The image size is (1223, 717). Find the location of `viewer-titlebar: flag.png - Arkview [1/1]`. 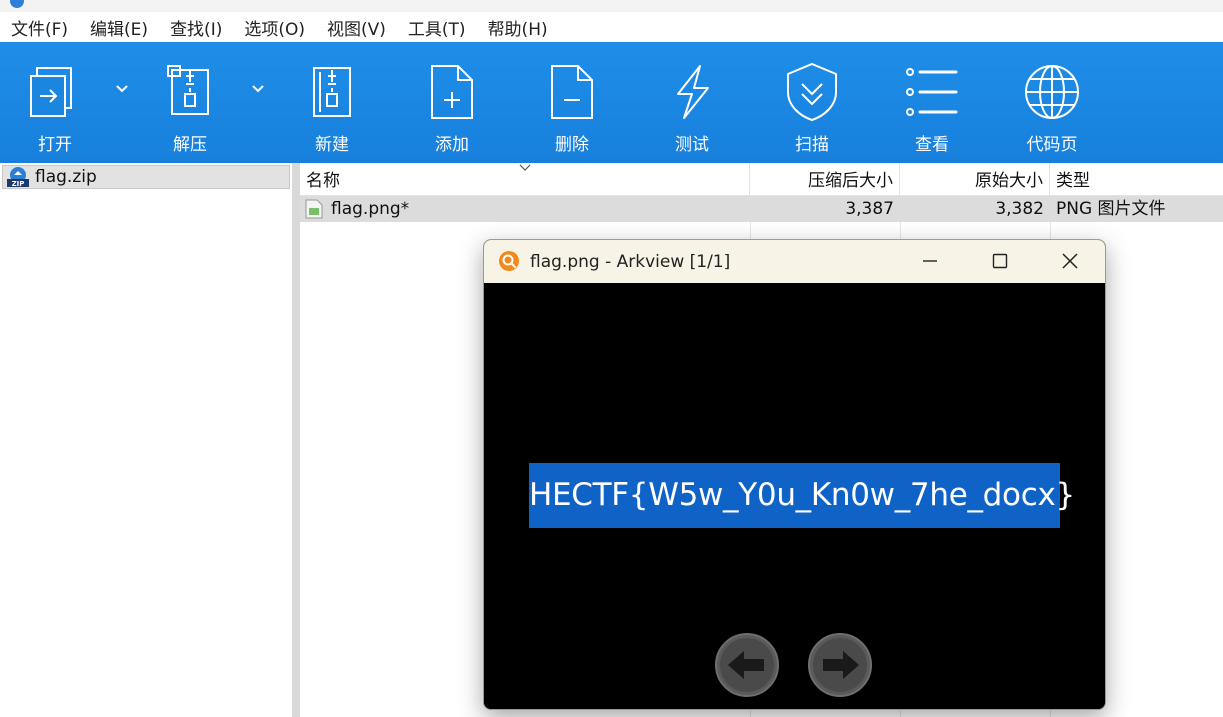

viewer-titlebar: flag.png - Arkview [1/1] is located at coordinates (794, 261).